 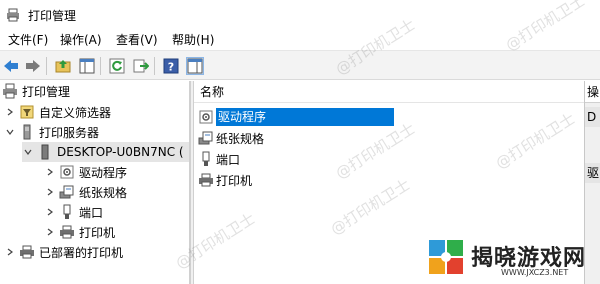 I want to click on filter-folder-icon, so click(x=27, y=112).